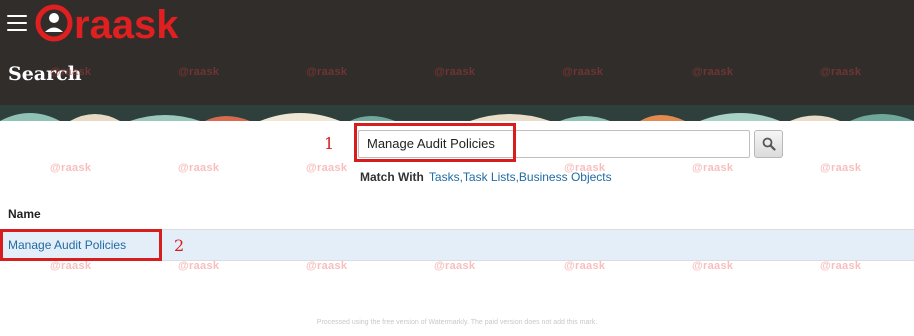  What do you see at coordinates (17, 23) in the screenshot?
I see `hamburger-menu-icon` at bounding box center [17, 23].